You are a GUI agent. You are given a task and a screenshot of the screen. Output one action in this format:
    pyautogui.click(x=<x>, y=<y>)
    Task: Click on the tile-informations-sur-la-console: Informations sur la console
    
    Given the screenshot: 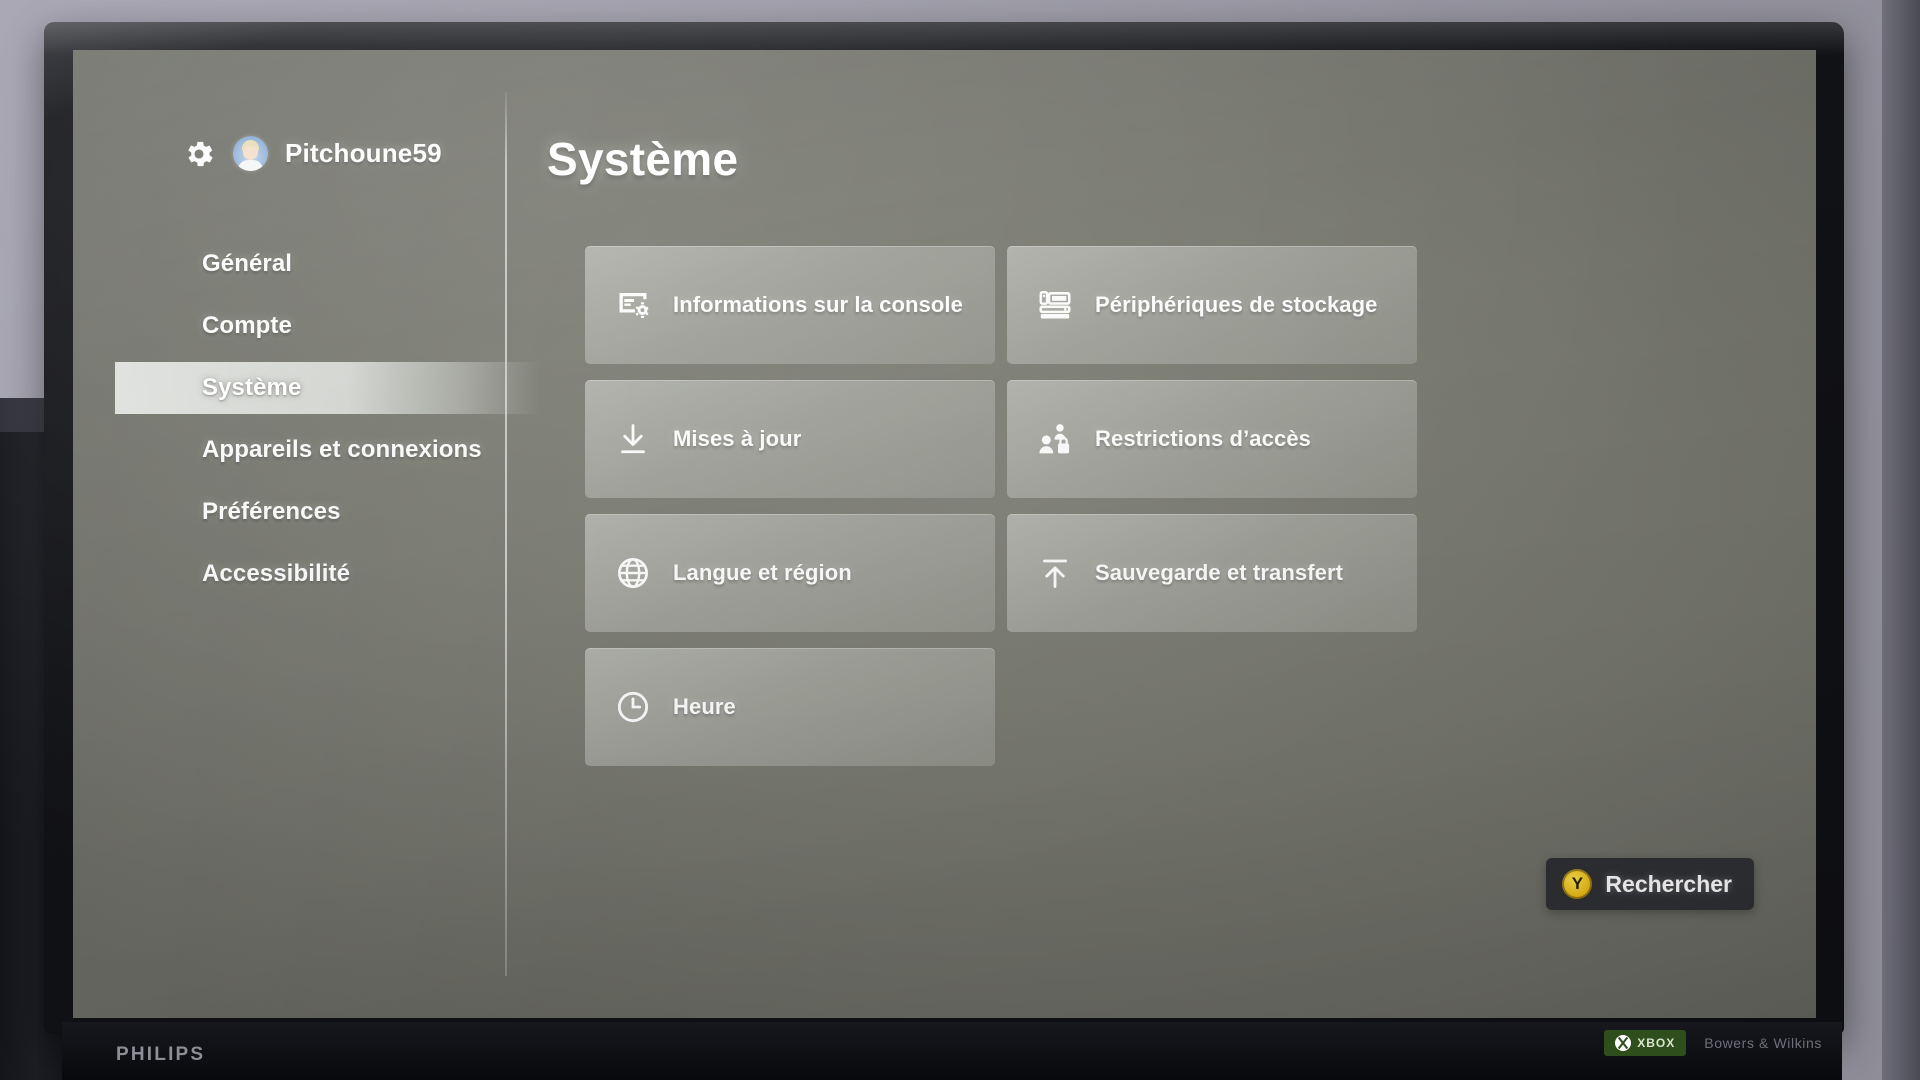 What is the action you would take?
    pyautogui.click(x=790, y=305)
    